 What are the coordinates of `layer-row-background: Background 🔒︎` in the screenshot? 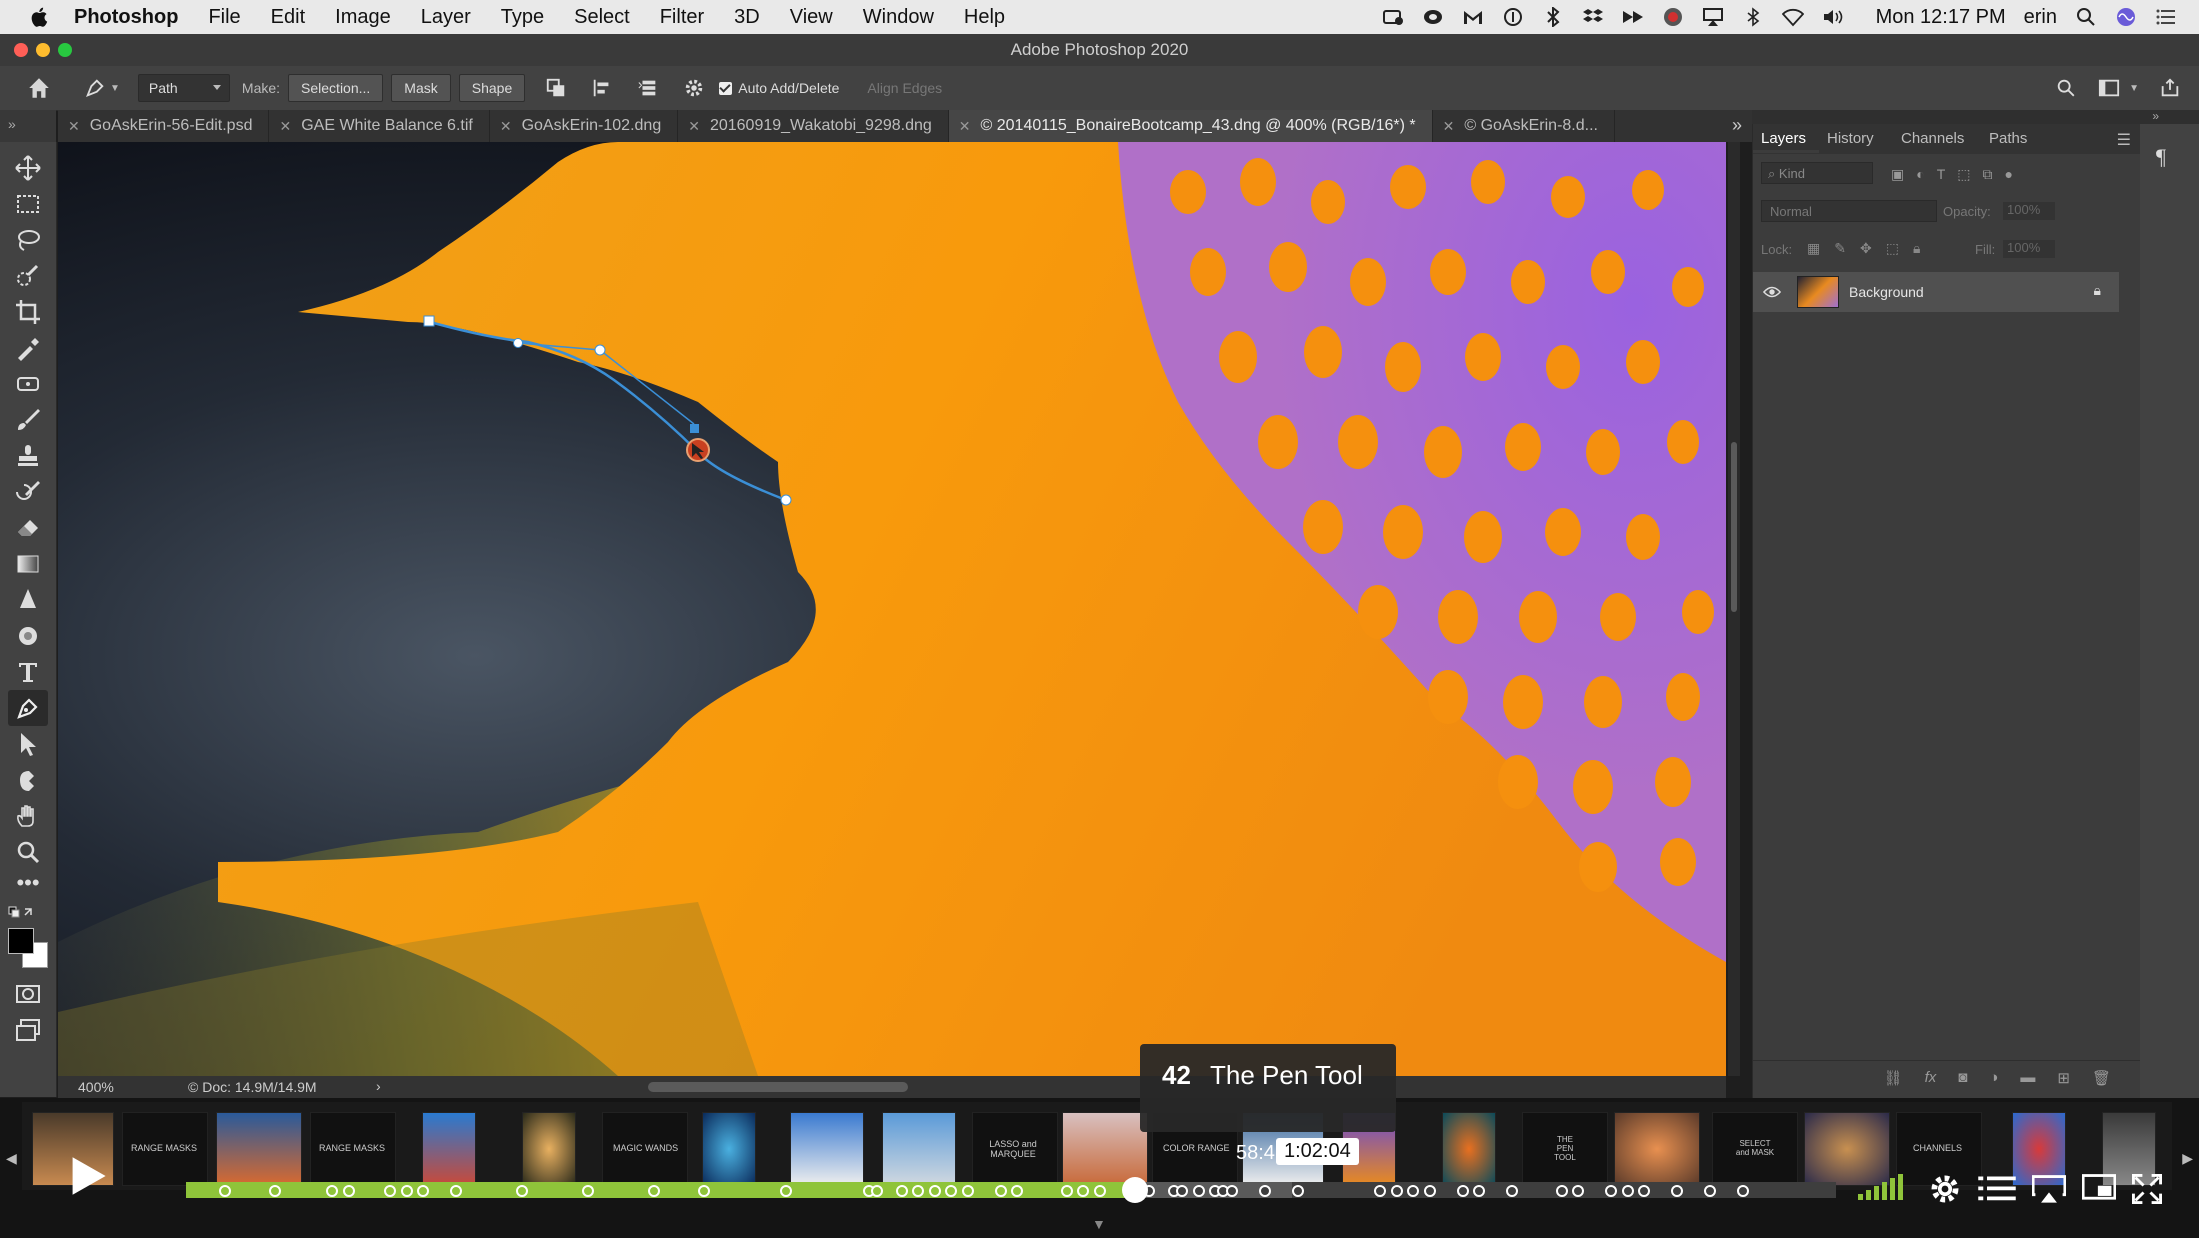 It's located at (1936, 292).